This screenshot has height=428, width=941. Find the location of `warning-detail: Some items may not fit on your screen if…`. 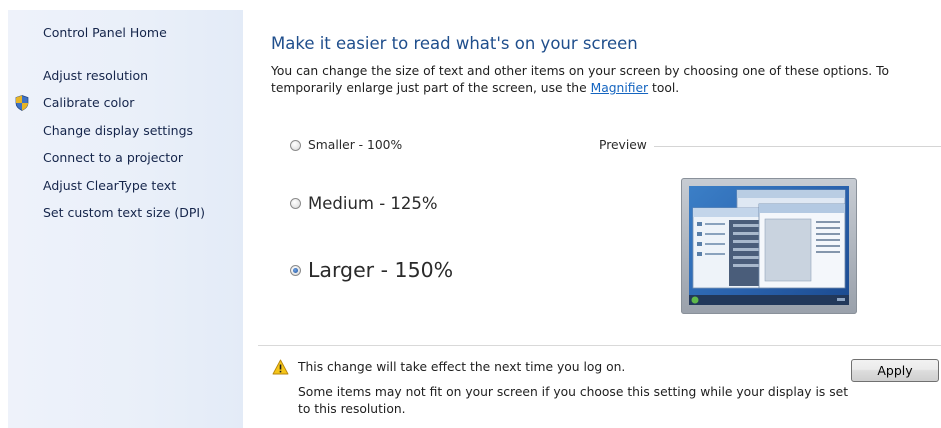

warning-detail: Some items may not fit on your screen if… is located at coordinates (573, 400).